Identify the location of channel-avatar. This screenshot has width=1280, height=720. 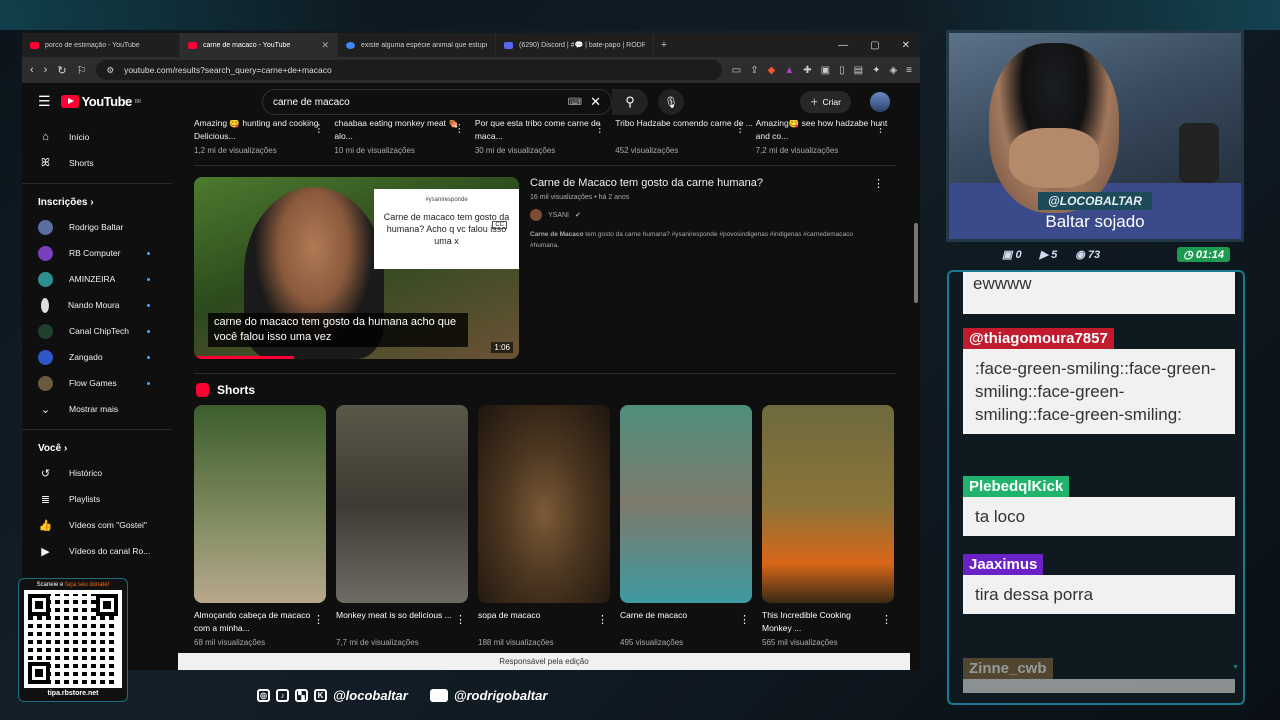
(45, 227).